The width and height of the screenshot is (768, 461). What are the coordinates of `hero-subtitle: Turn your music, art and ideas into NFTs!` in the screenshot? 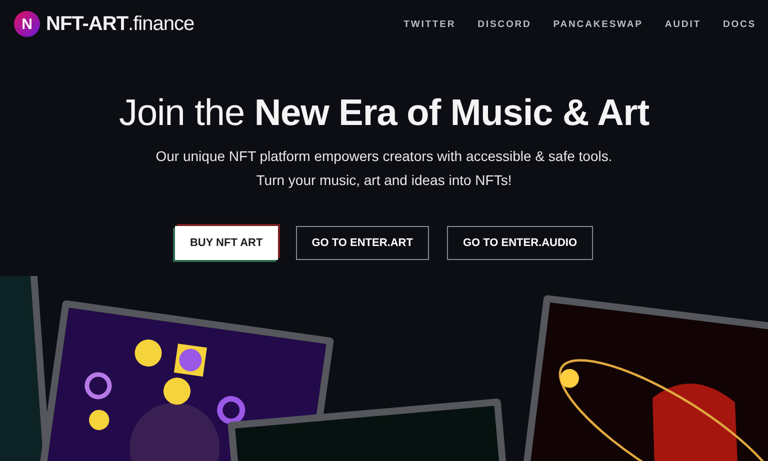 It's located at (384, 180).